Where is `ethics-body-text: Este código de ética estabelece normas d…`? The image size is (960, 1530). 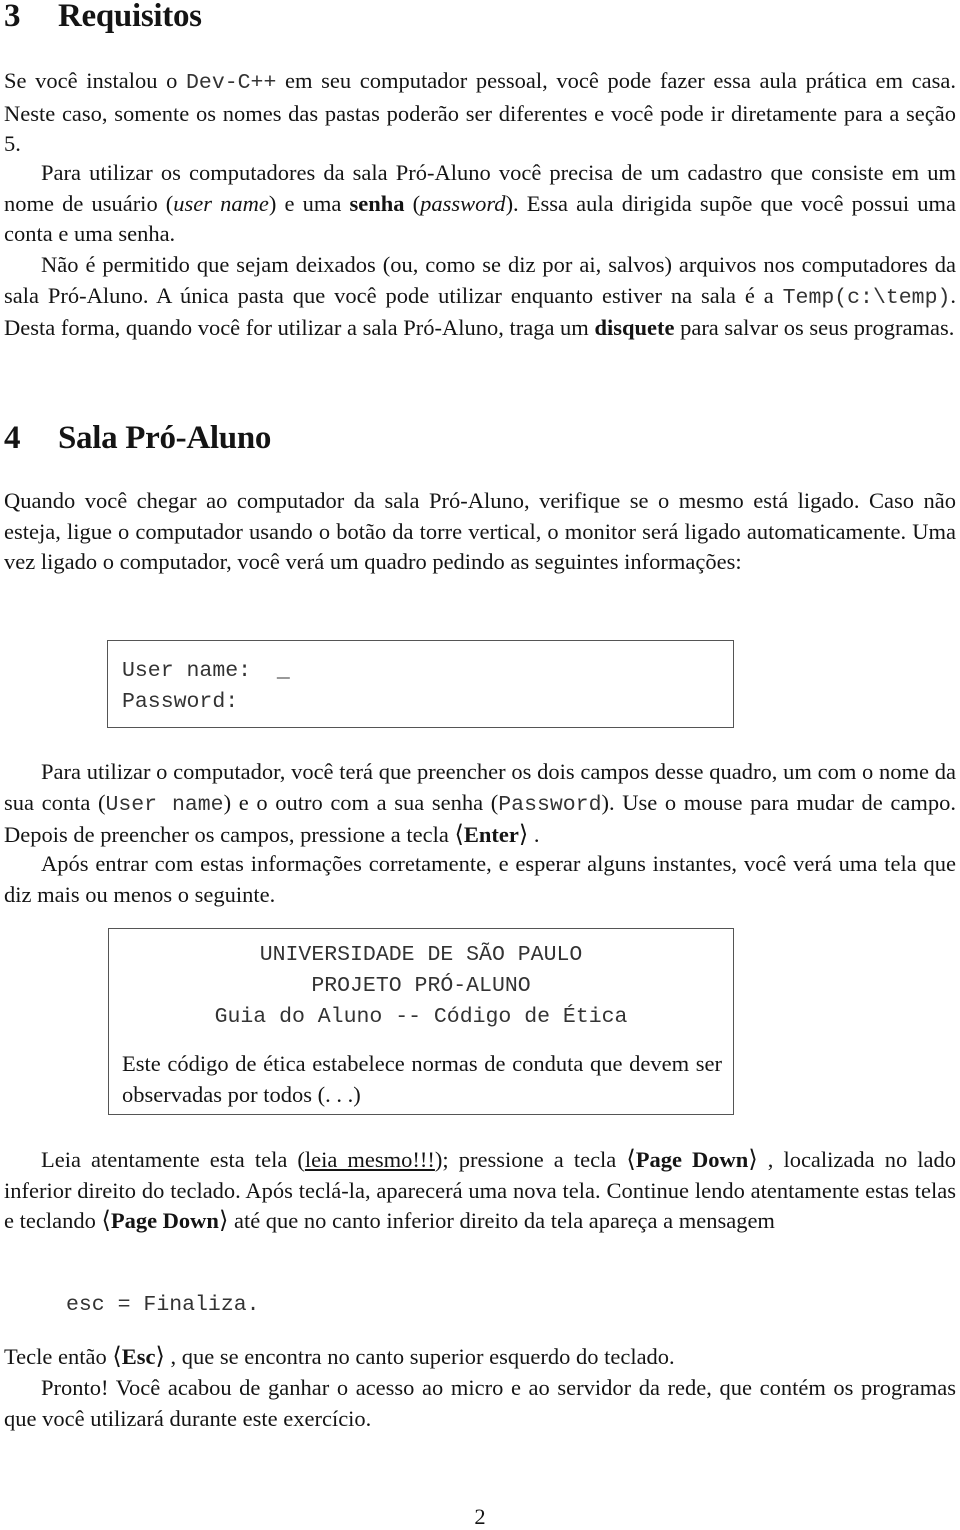 ethics-body-text: Este código de ética estabelece normas d… is located at coordinates (422, 1079).